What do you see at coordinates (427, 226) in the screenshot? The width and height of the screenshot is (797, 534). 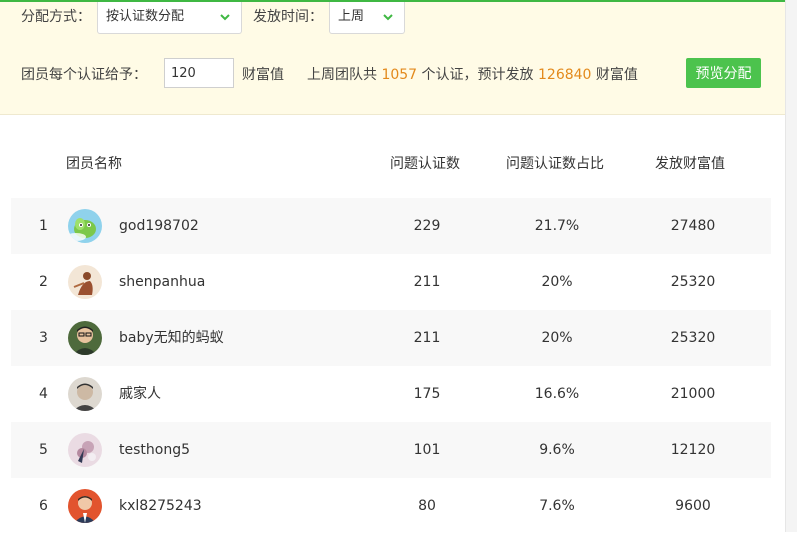 I see `cert-count: 229` at bounding box center [427, 226].